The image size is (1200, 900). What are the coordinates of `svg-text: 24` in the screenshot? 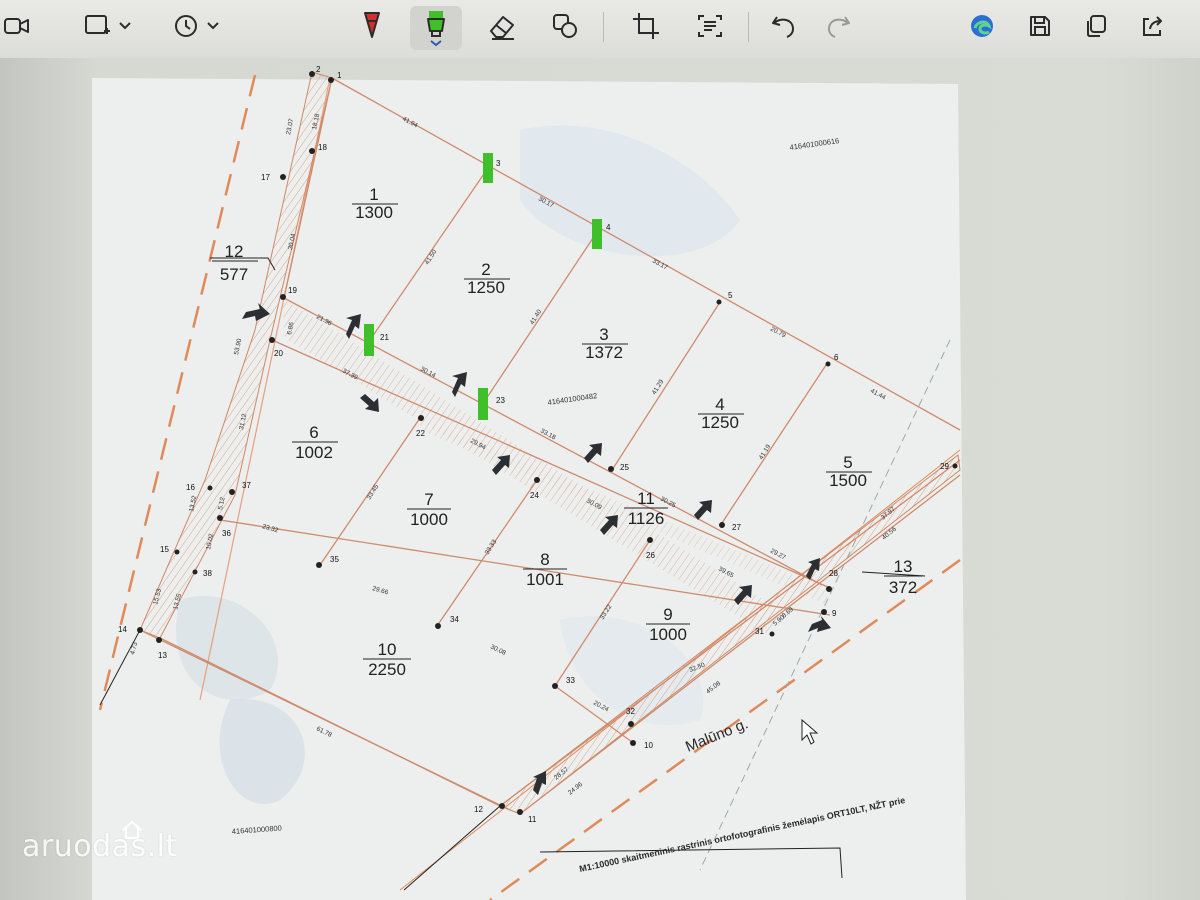 It's located at (534, 495).